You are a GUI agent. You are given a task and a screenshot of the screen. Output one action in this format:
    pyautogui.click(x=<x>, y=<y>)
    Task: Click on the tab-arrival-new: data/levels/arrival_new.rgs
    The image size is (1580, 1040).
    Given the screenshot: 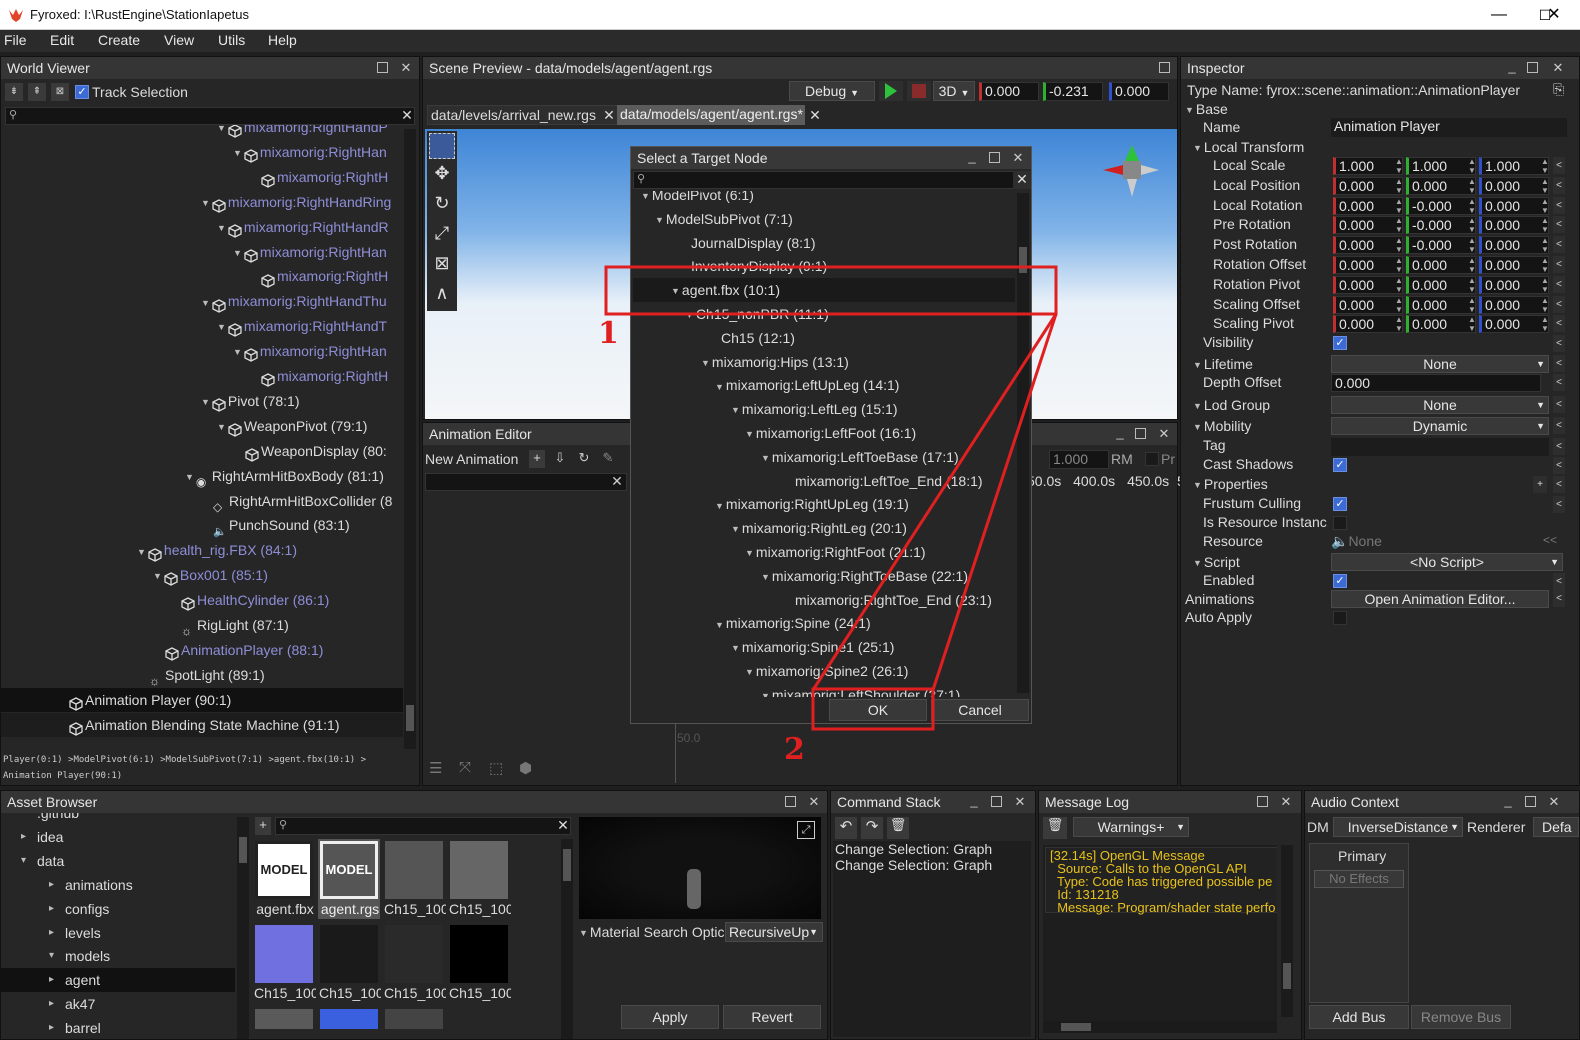 What is the action you would take?
    pyautogui.click(x=523, y=115)
    